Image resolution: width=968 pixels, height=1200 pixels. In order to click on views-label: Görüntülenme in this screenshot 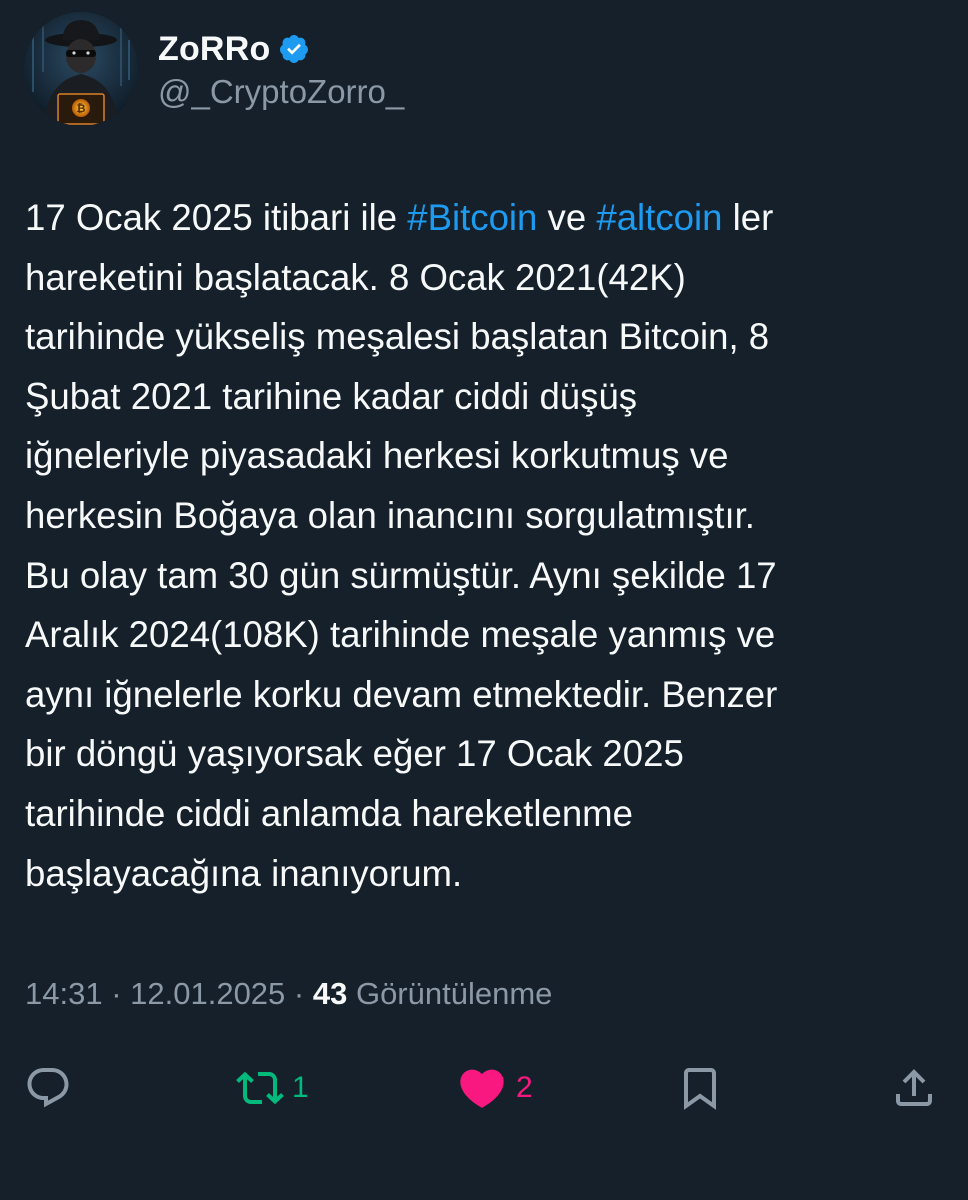, I will do `click(450, 993)`.